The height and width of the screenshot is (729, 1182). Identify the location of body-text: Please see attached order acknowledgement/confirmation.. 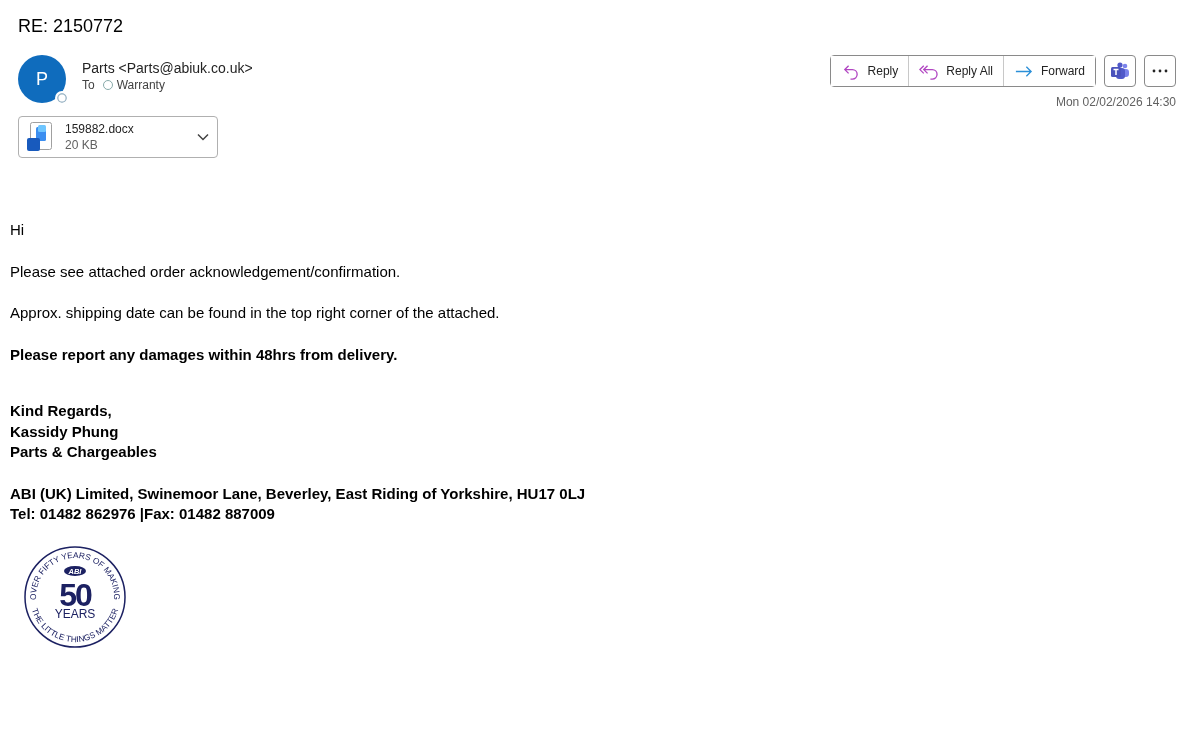
(206, 271).